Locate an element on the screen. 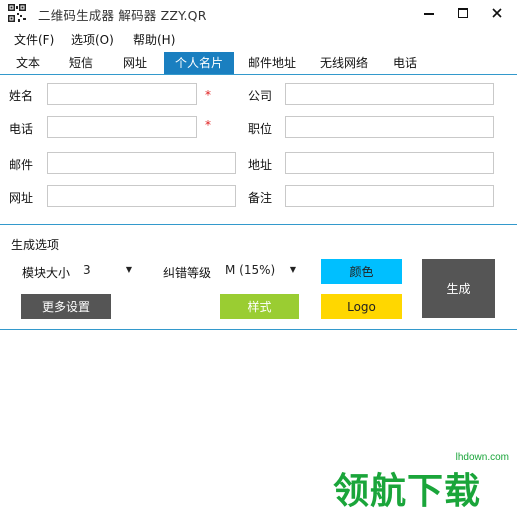 The width and height of the screenshot is (517, 514). website-input is located at coordinates (141, 196).